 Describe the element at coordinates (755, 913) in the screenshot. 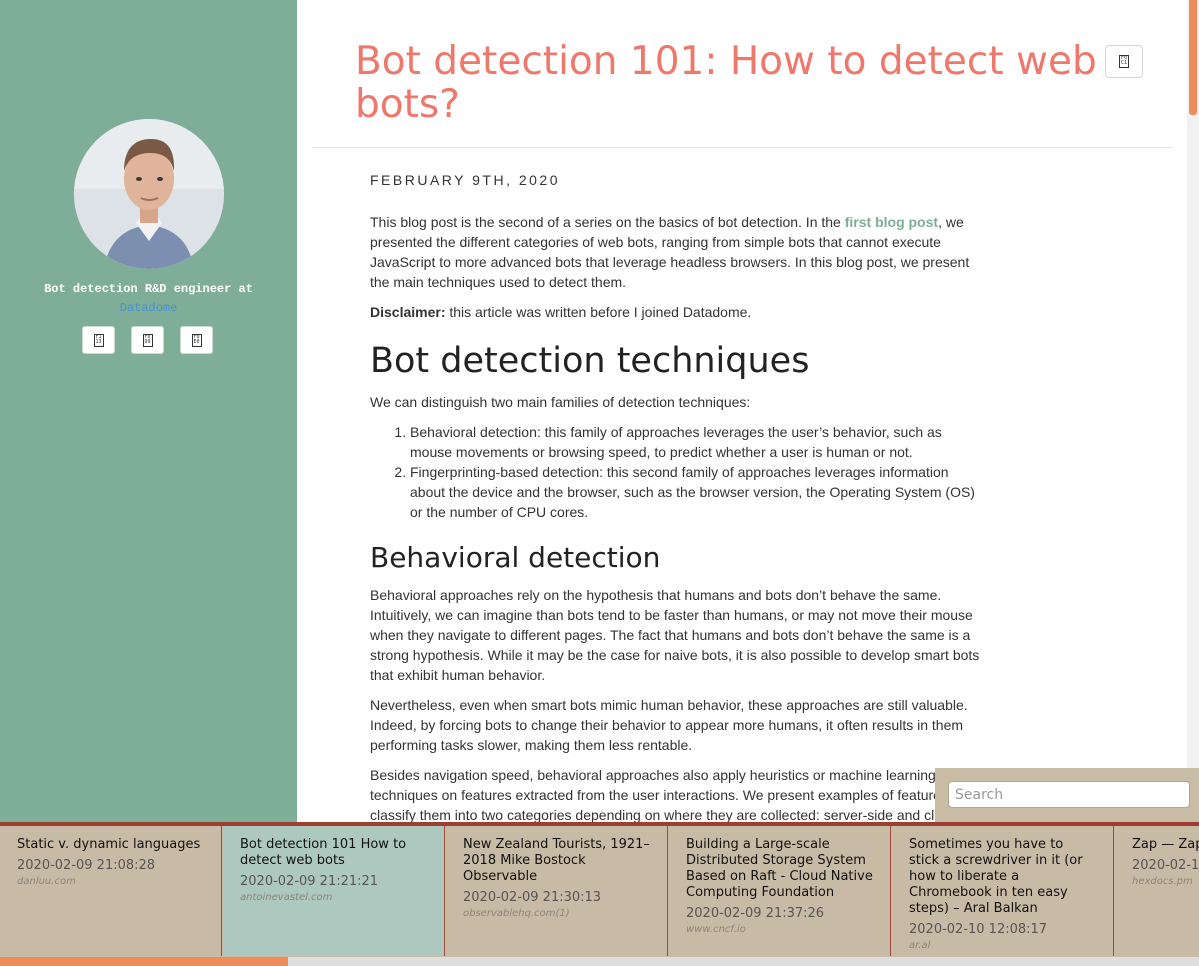

I see `card-timestamp: 2020-02-09 21:37:26` at that location.